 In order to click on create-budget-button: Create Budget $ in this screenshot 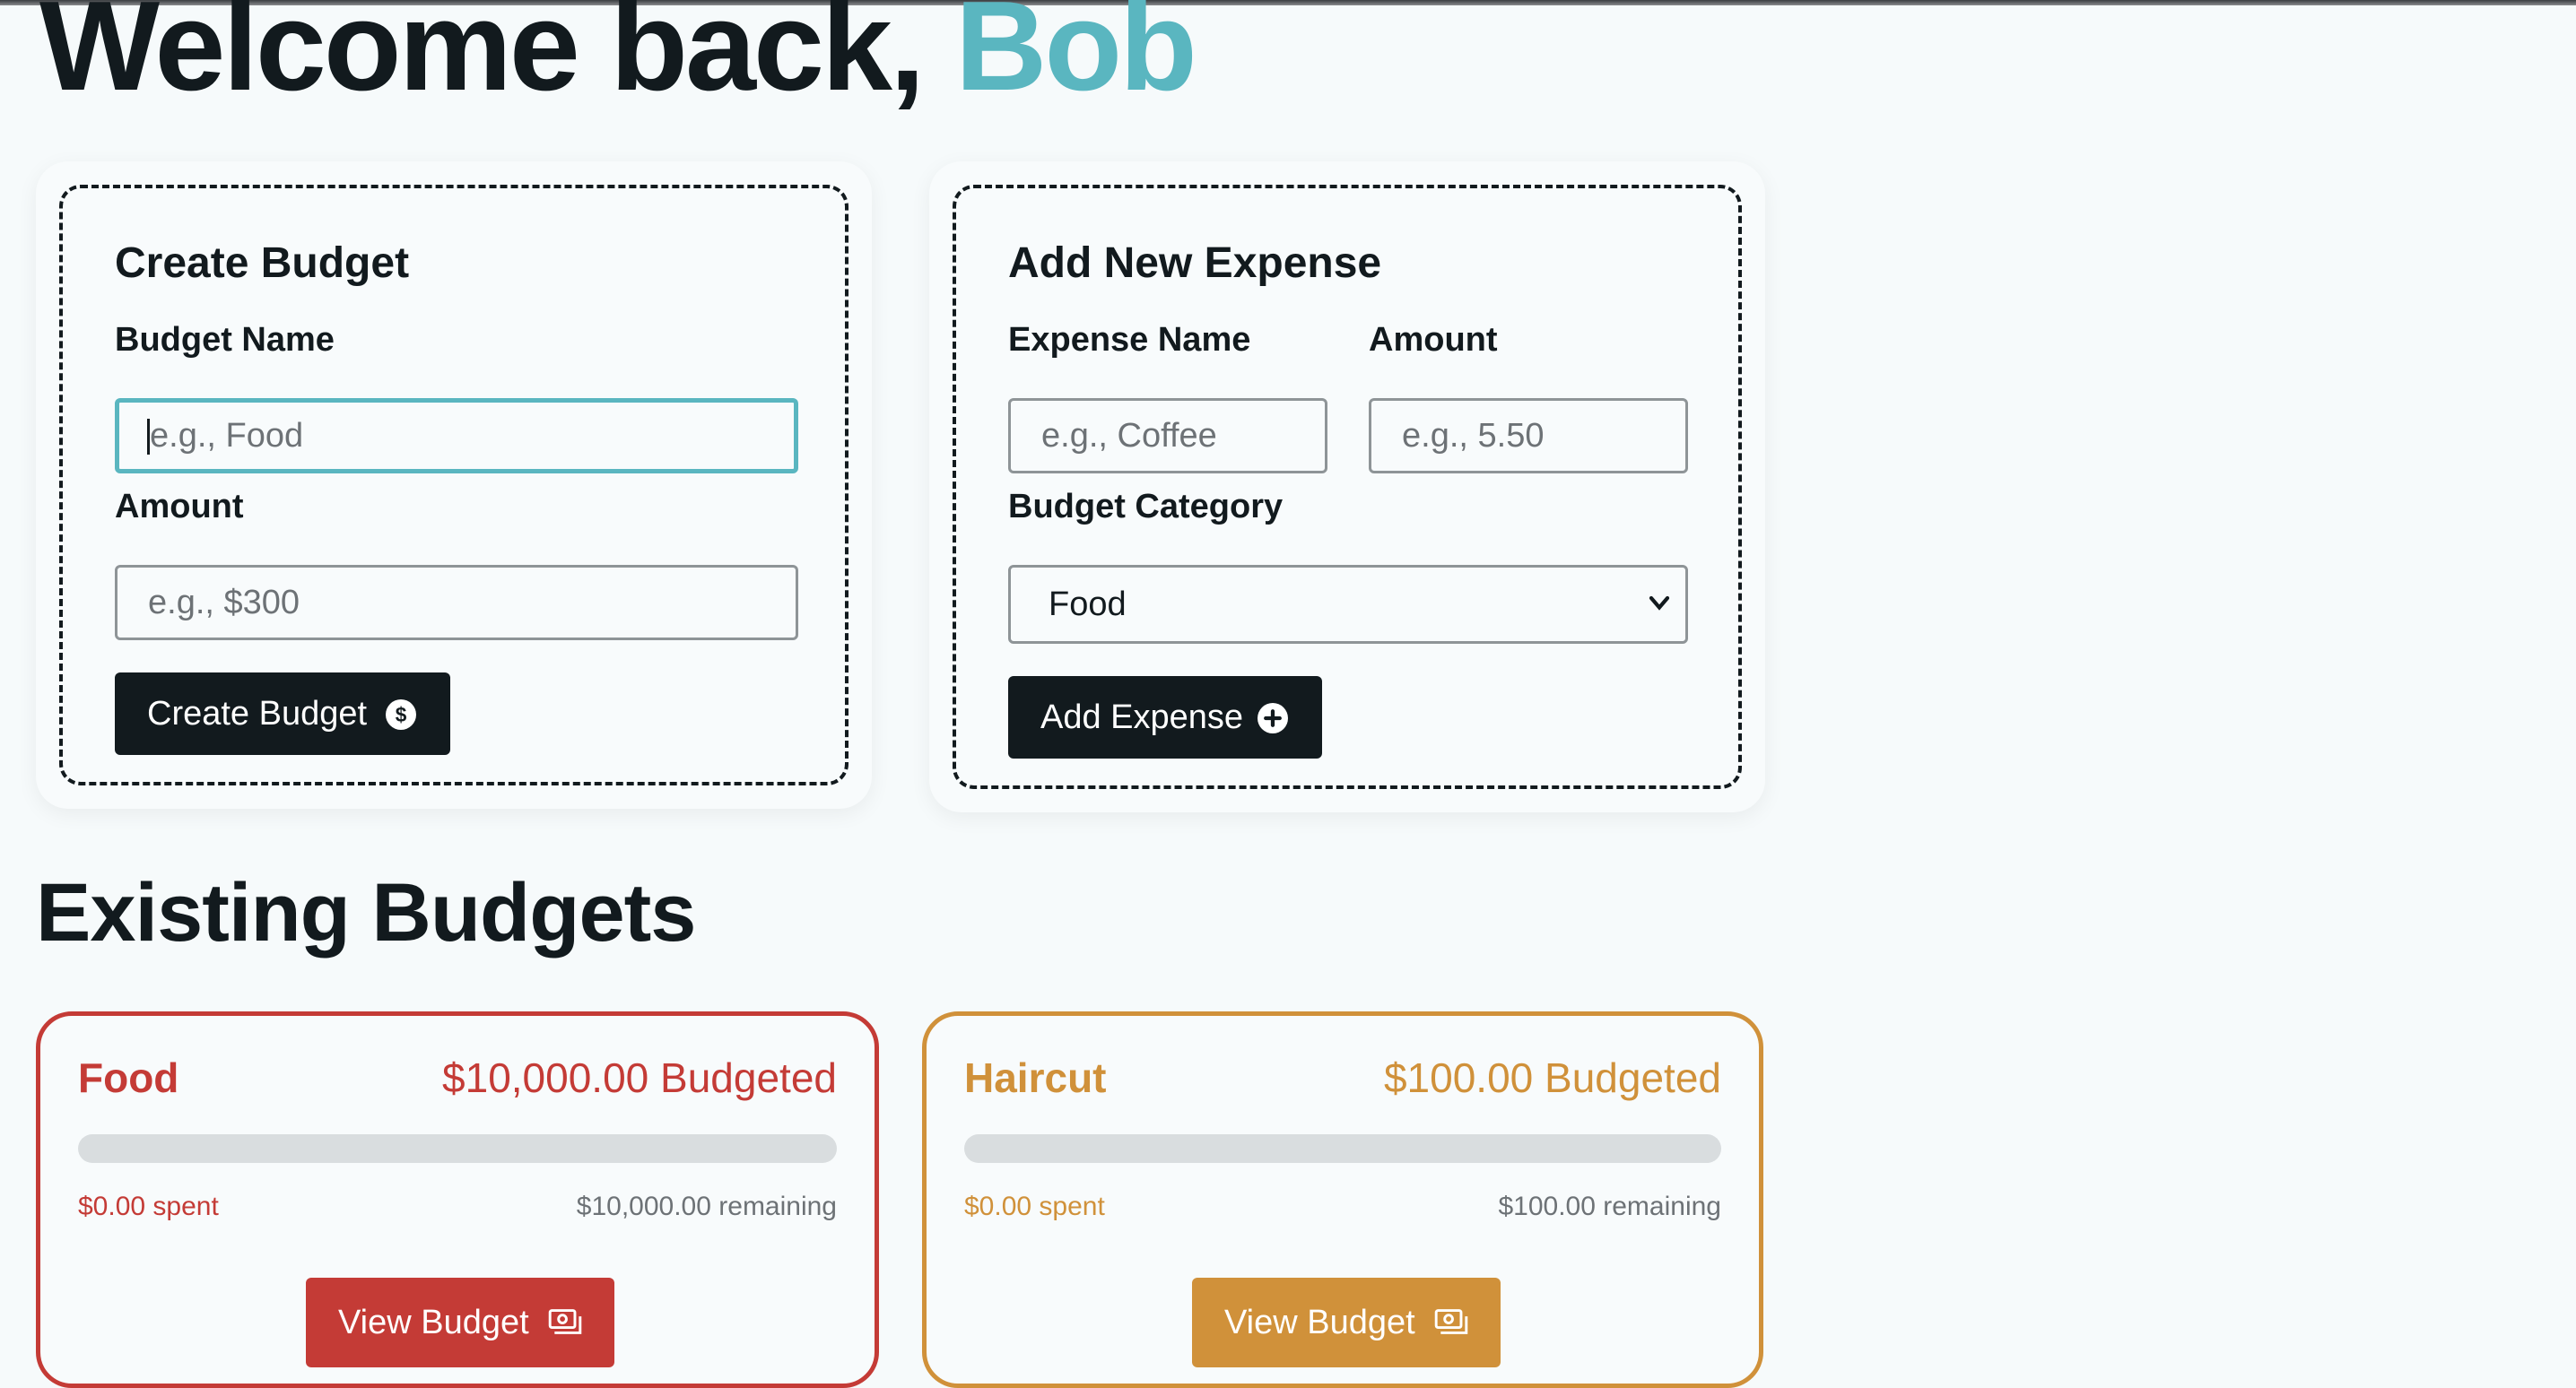, I will do `click(282, 713)`.